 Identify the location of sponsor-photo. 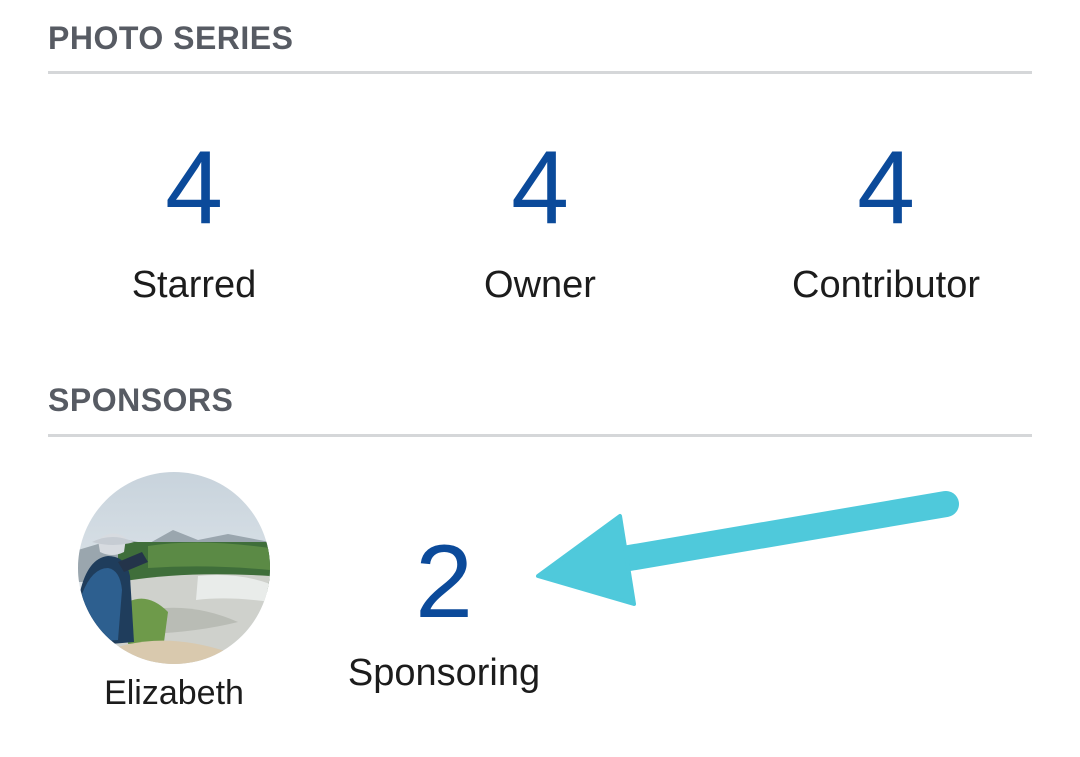
(174, 568).